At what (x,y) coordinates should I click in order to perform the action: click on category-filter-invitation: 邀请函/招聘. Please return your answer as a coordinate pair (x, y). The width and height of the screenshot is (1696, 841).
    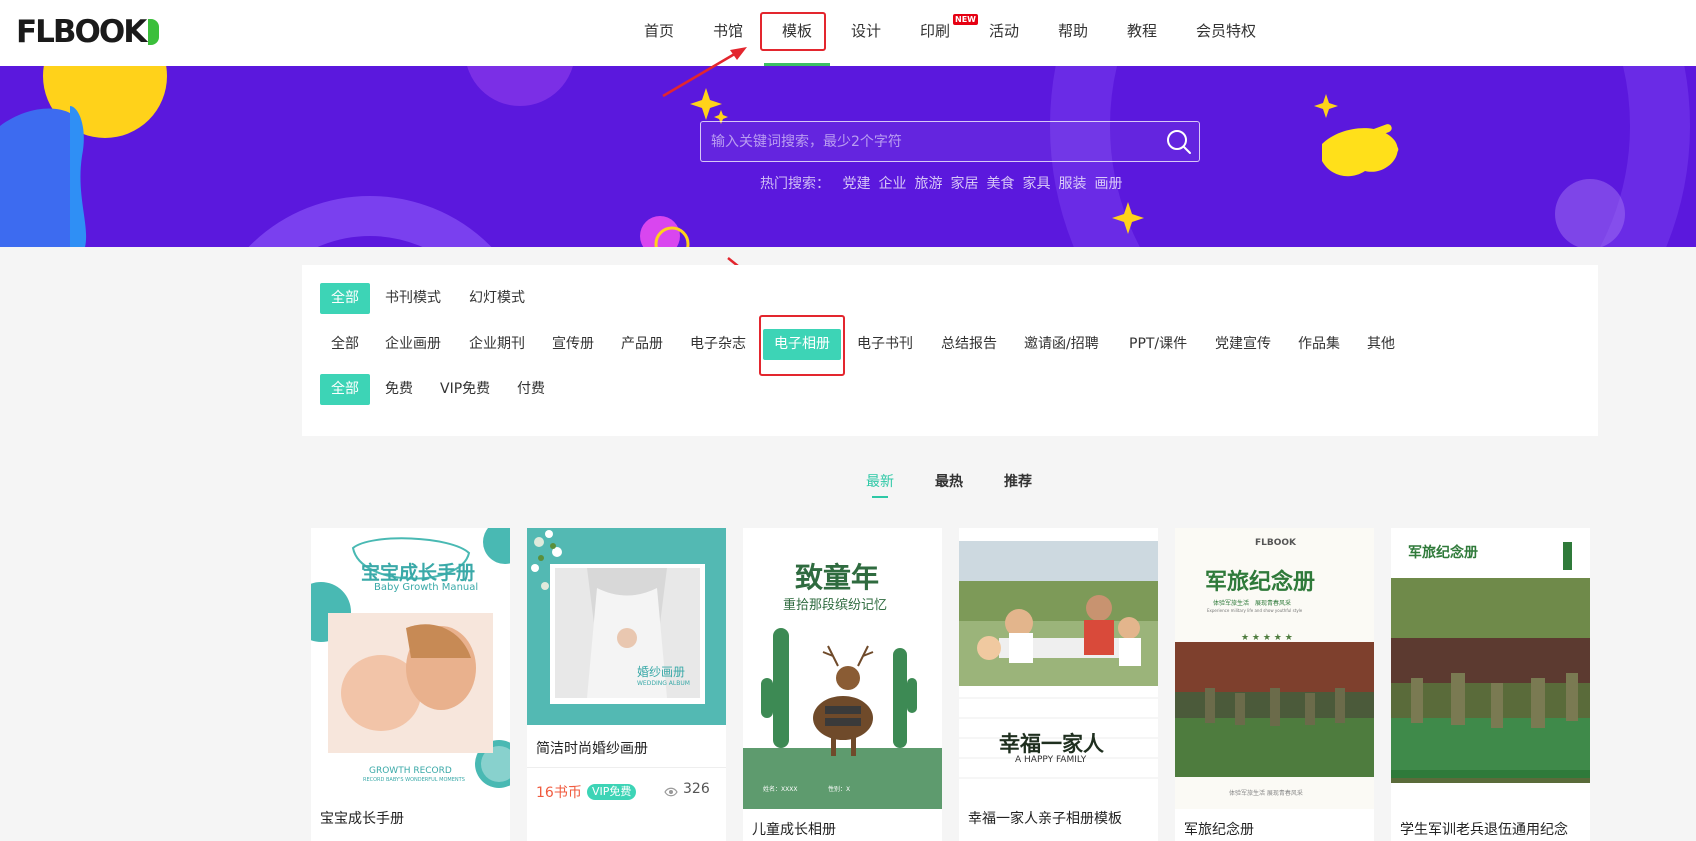
    Looking at the image, I should click on (1061, 344).